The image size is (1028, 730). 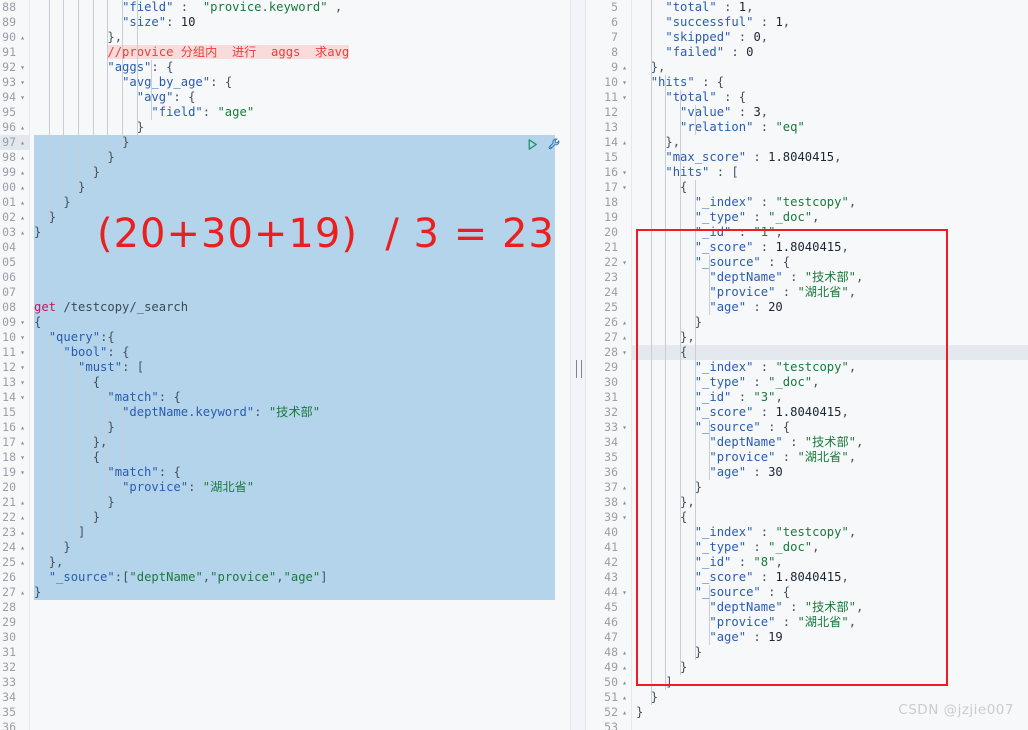 What do you see at coordinates (749, 472) in the screenshot?
I see `code-line: "age" : 30` at bounding box center [749, 472].